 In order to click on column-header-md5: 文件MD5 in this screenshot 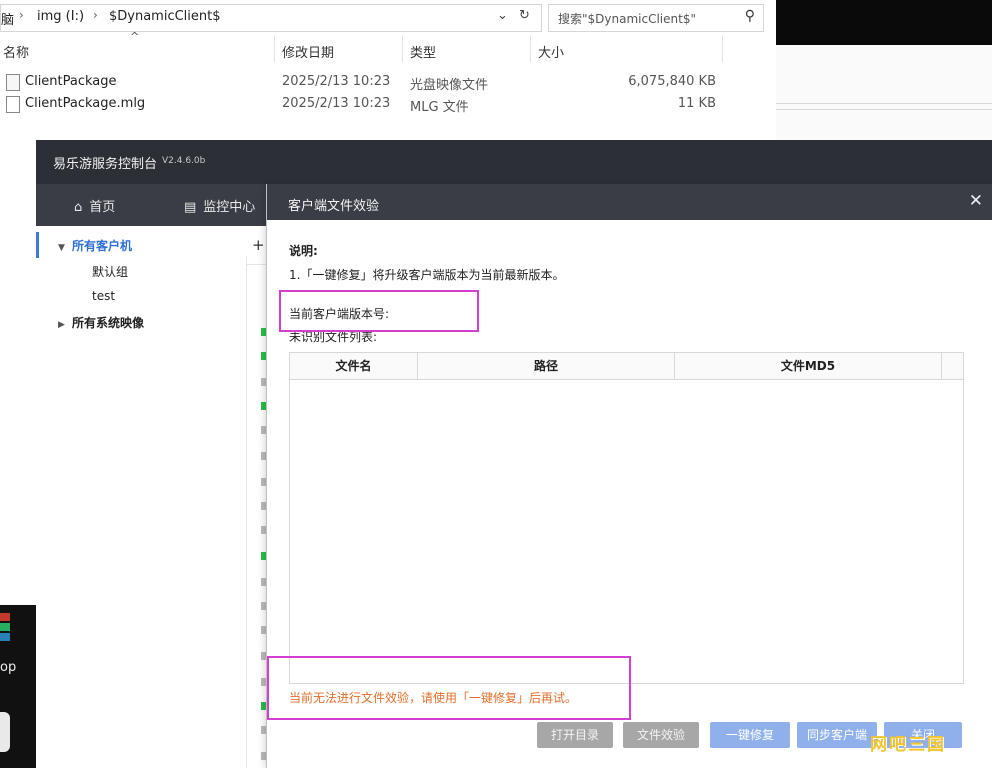, I will do `click(808, 366)`.